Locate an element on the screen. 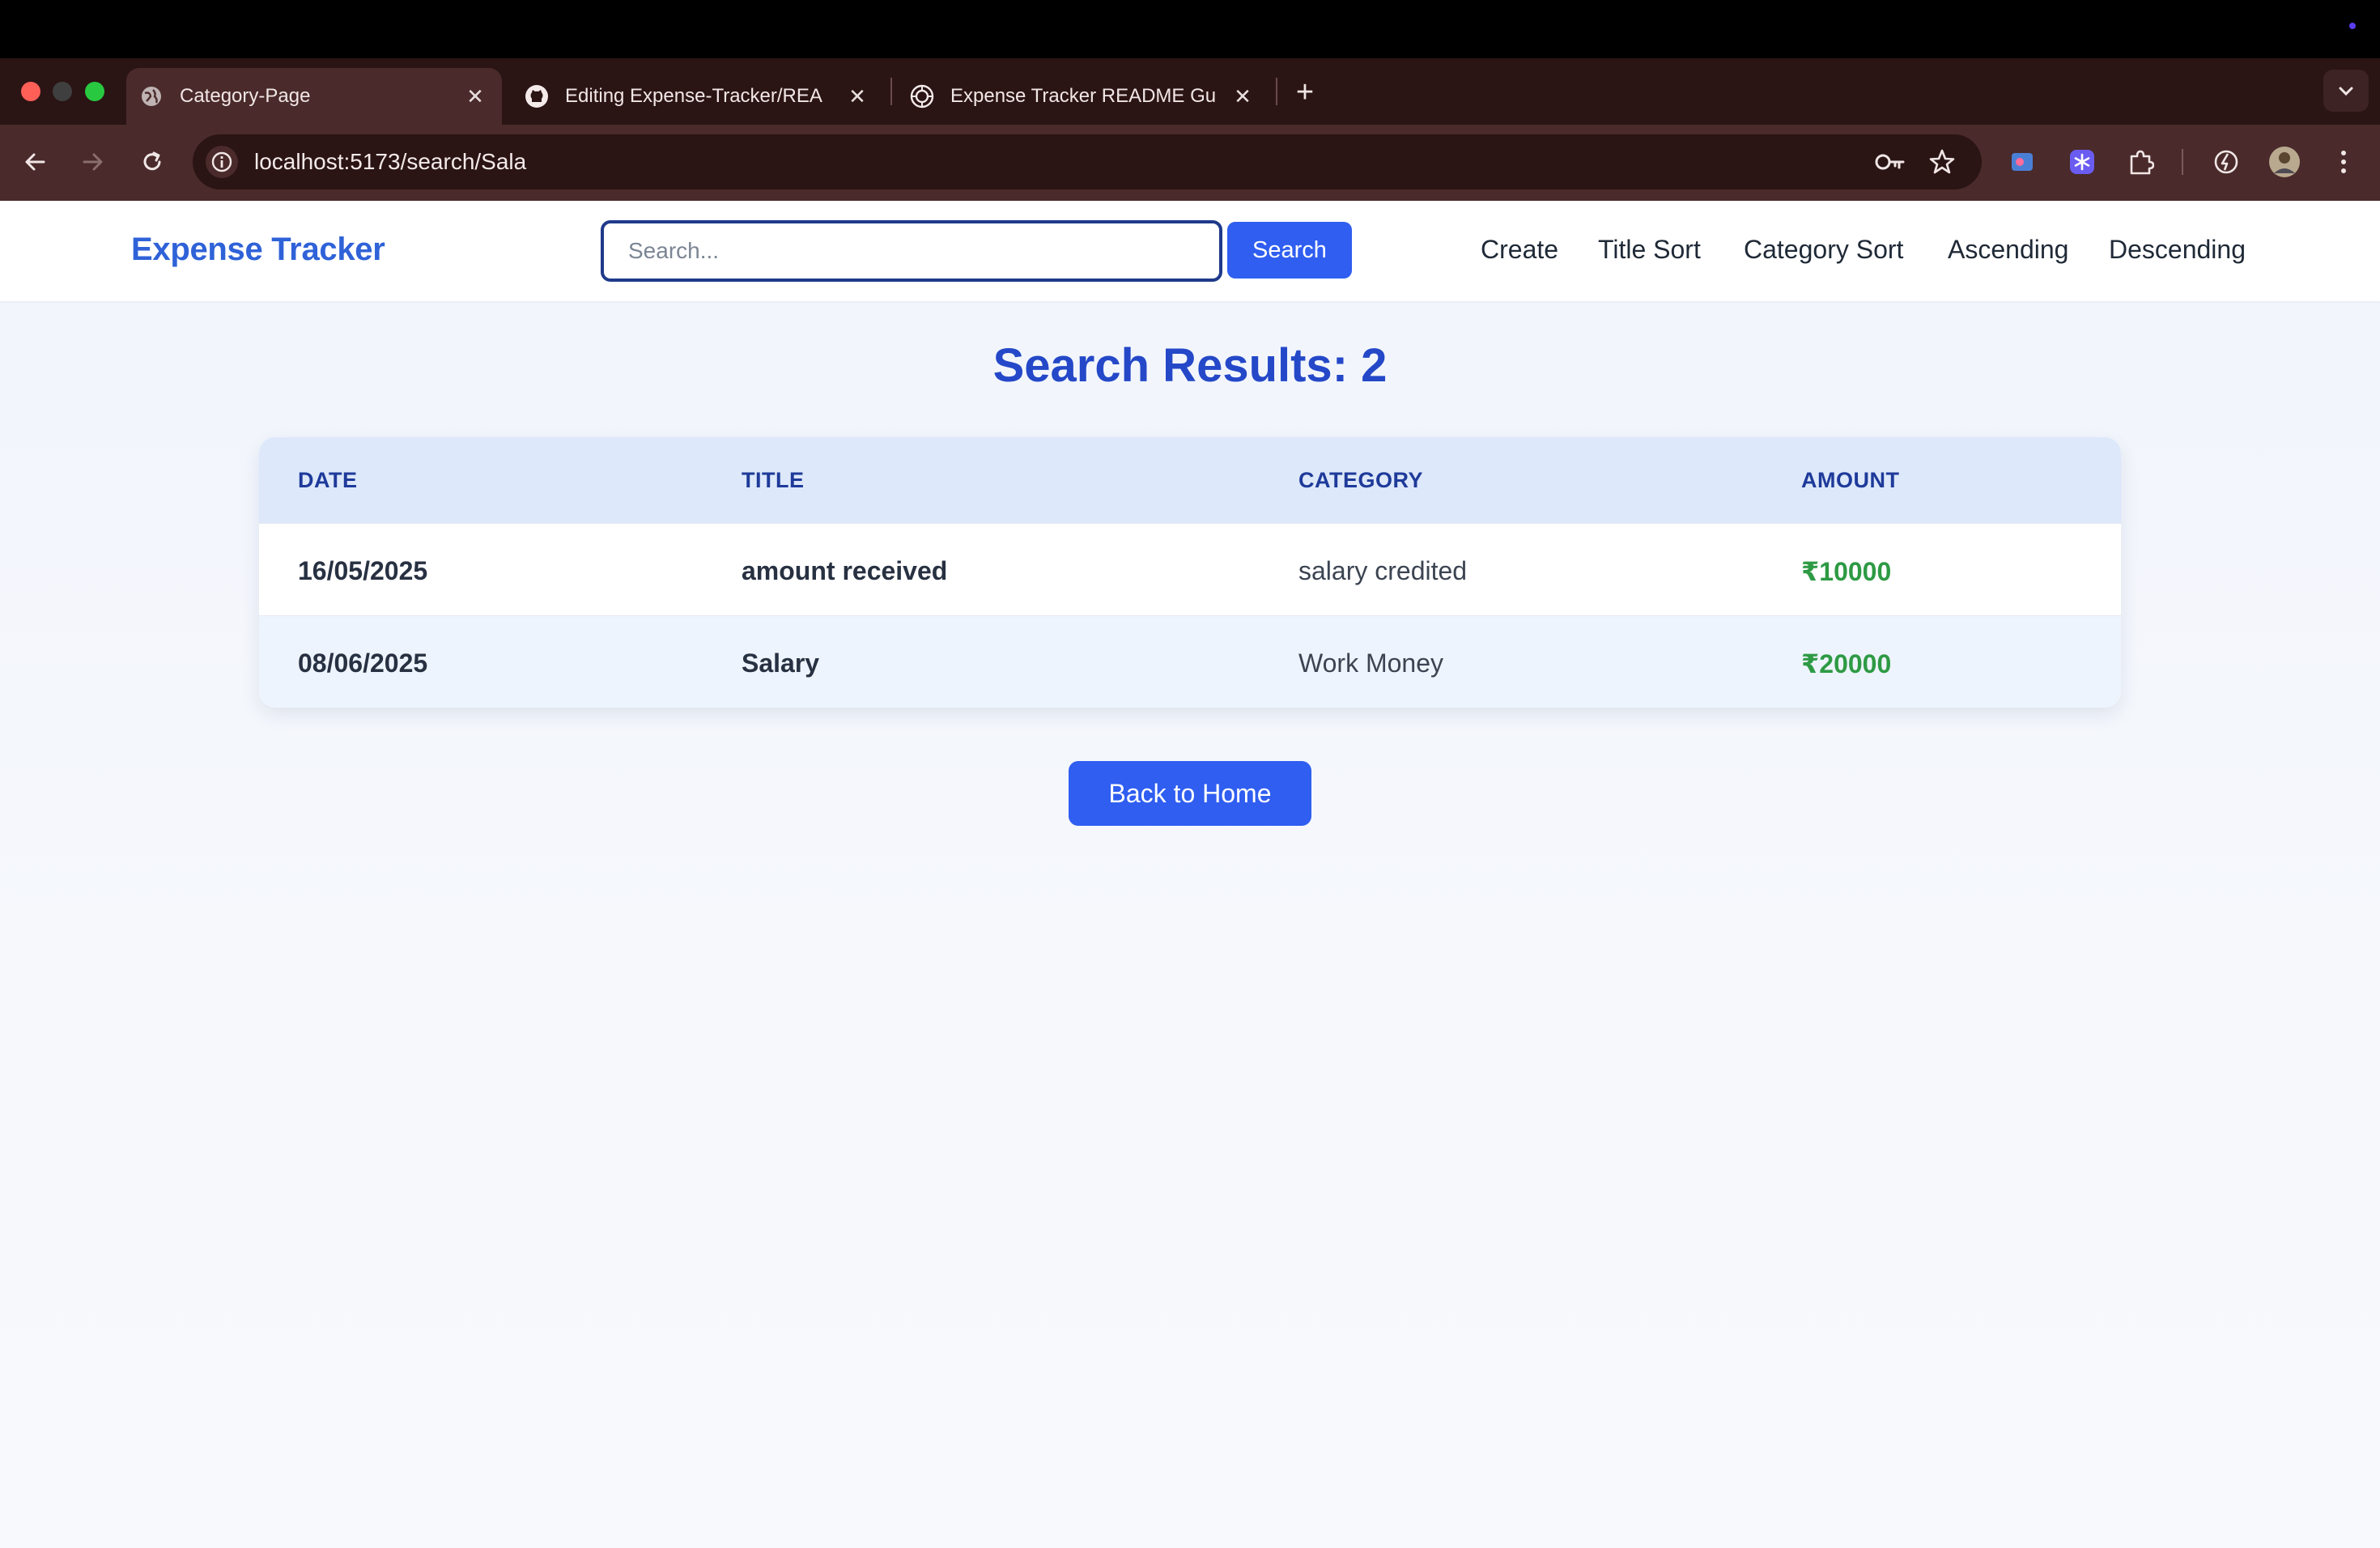 Image resolution: width=2380 pixels, height=1548 pixels. arrow-left-icon is located at coordinates (35, 162).